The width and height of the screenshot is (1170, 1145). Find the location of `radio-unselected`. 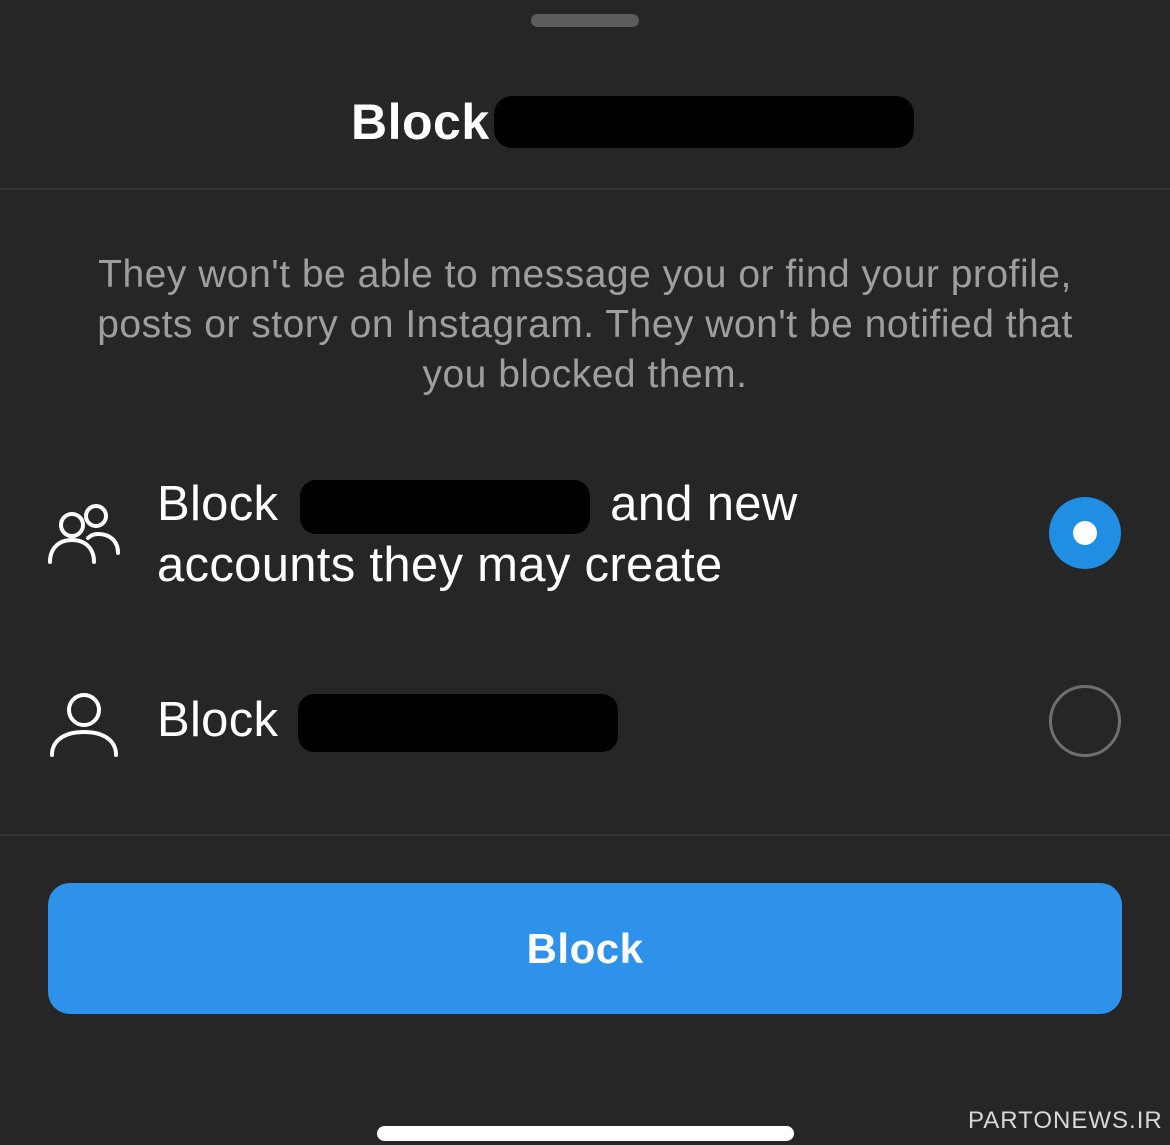

radio-unselected is located at coordinates (1085, 721).